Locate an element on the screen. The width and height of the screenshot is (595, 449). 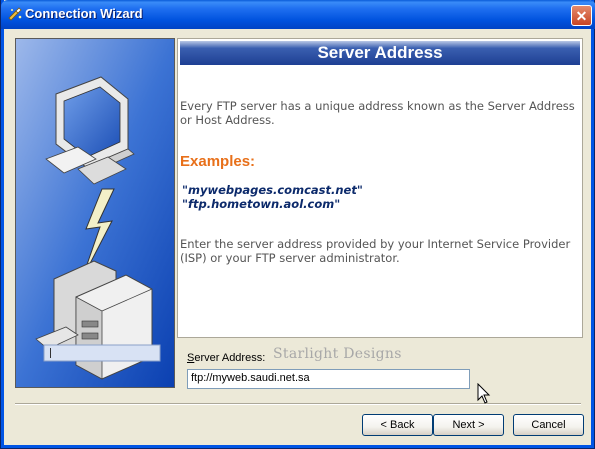
close-icon: ✕ is located at coordinates (581, 15).